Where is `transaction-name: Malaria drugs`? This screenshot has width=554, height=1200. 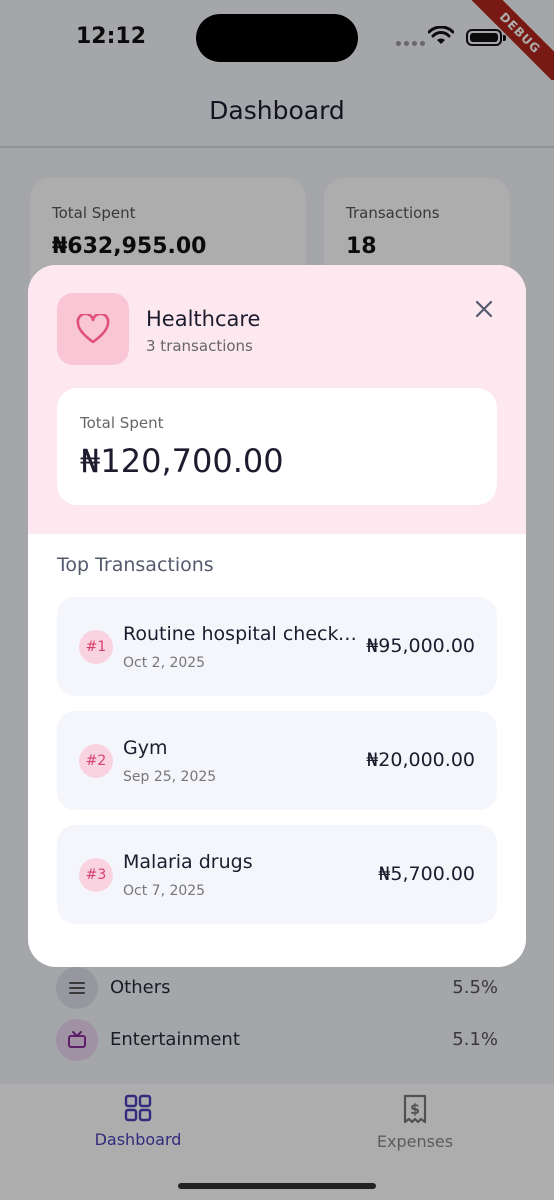 transaction-name: Malaria drugs is located at coordinates (188, 862).